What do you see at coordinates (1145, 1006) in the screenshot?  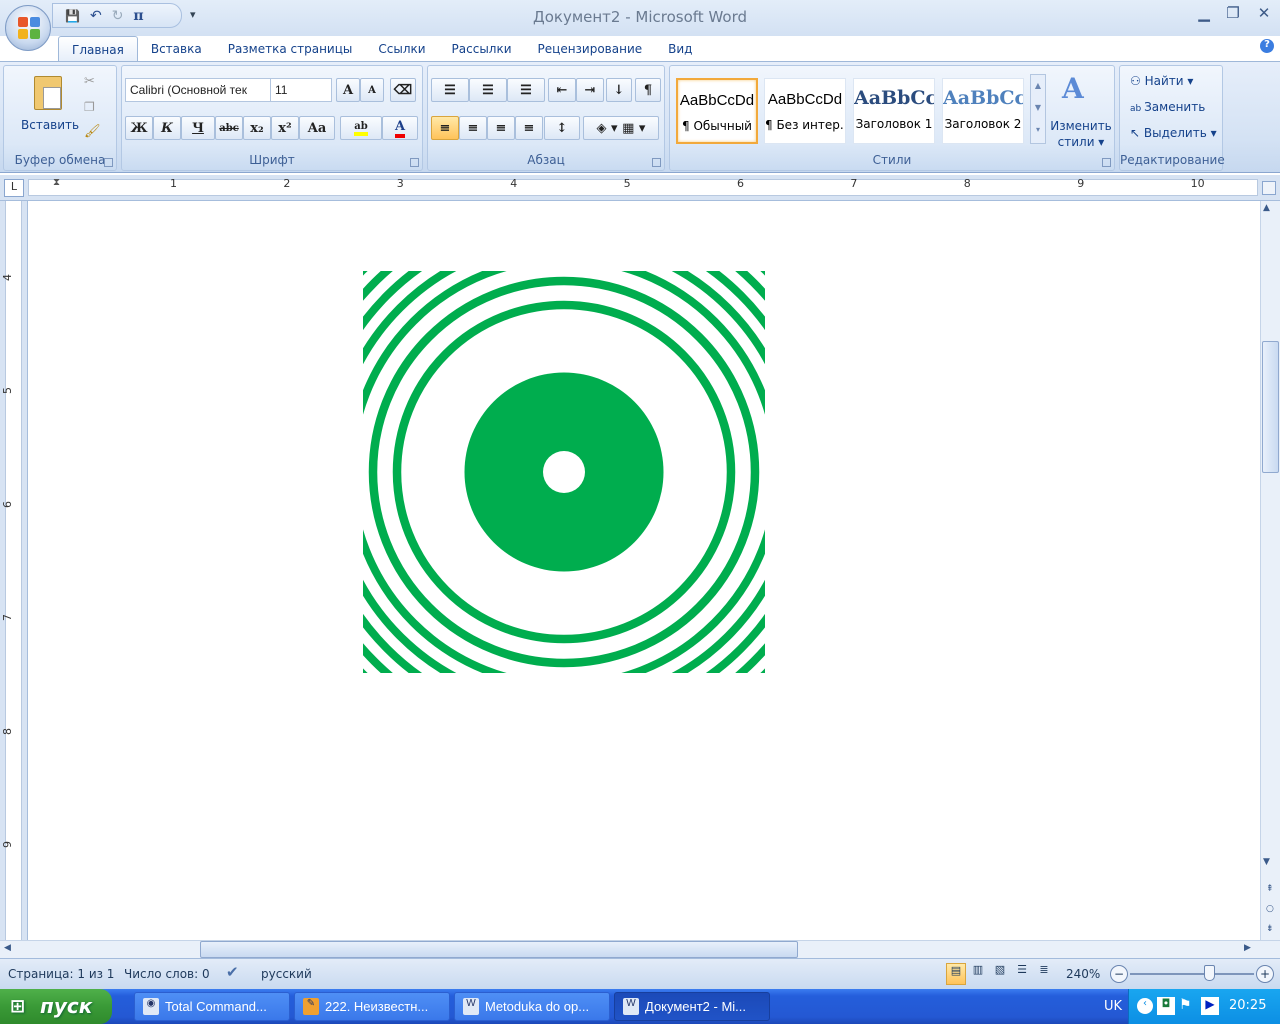 I see `show-hidden-icons: ‹` at bounding box center [1145, 1006].